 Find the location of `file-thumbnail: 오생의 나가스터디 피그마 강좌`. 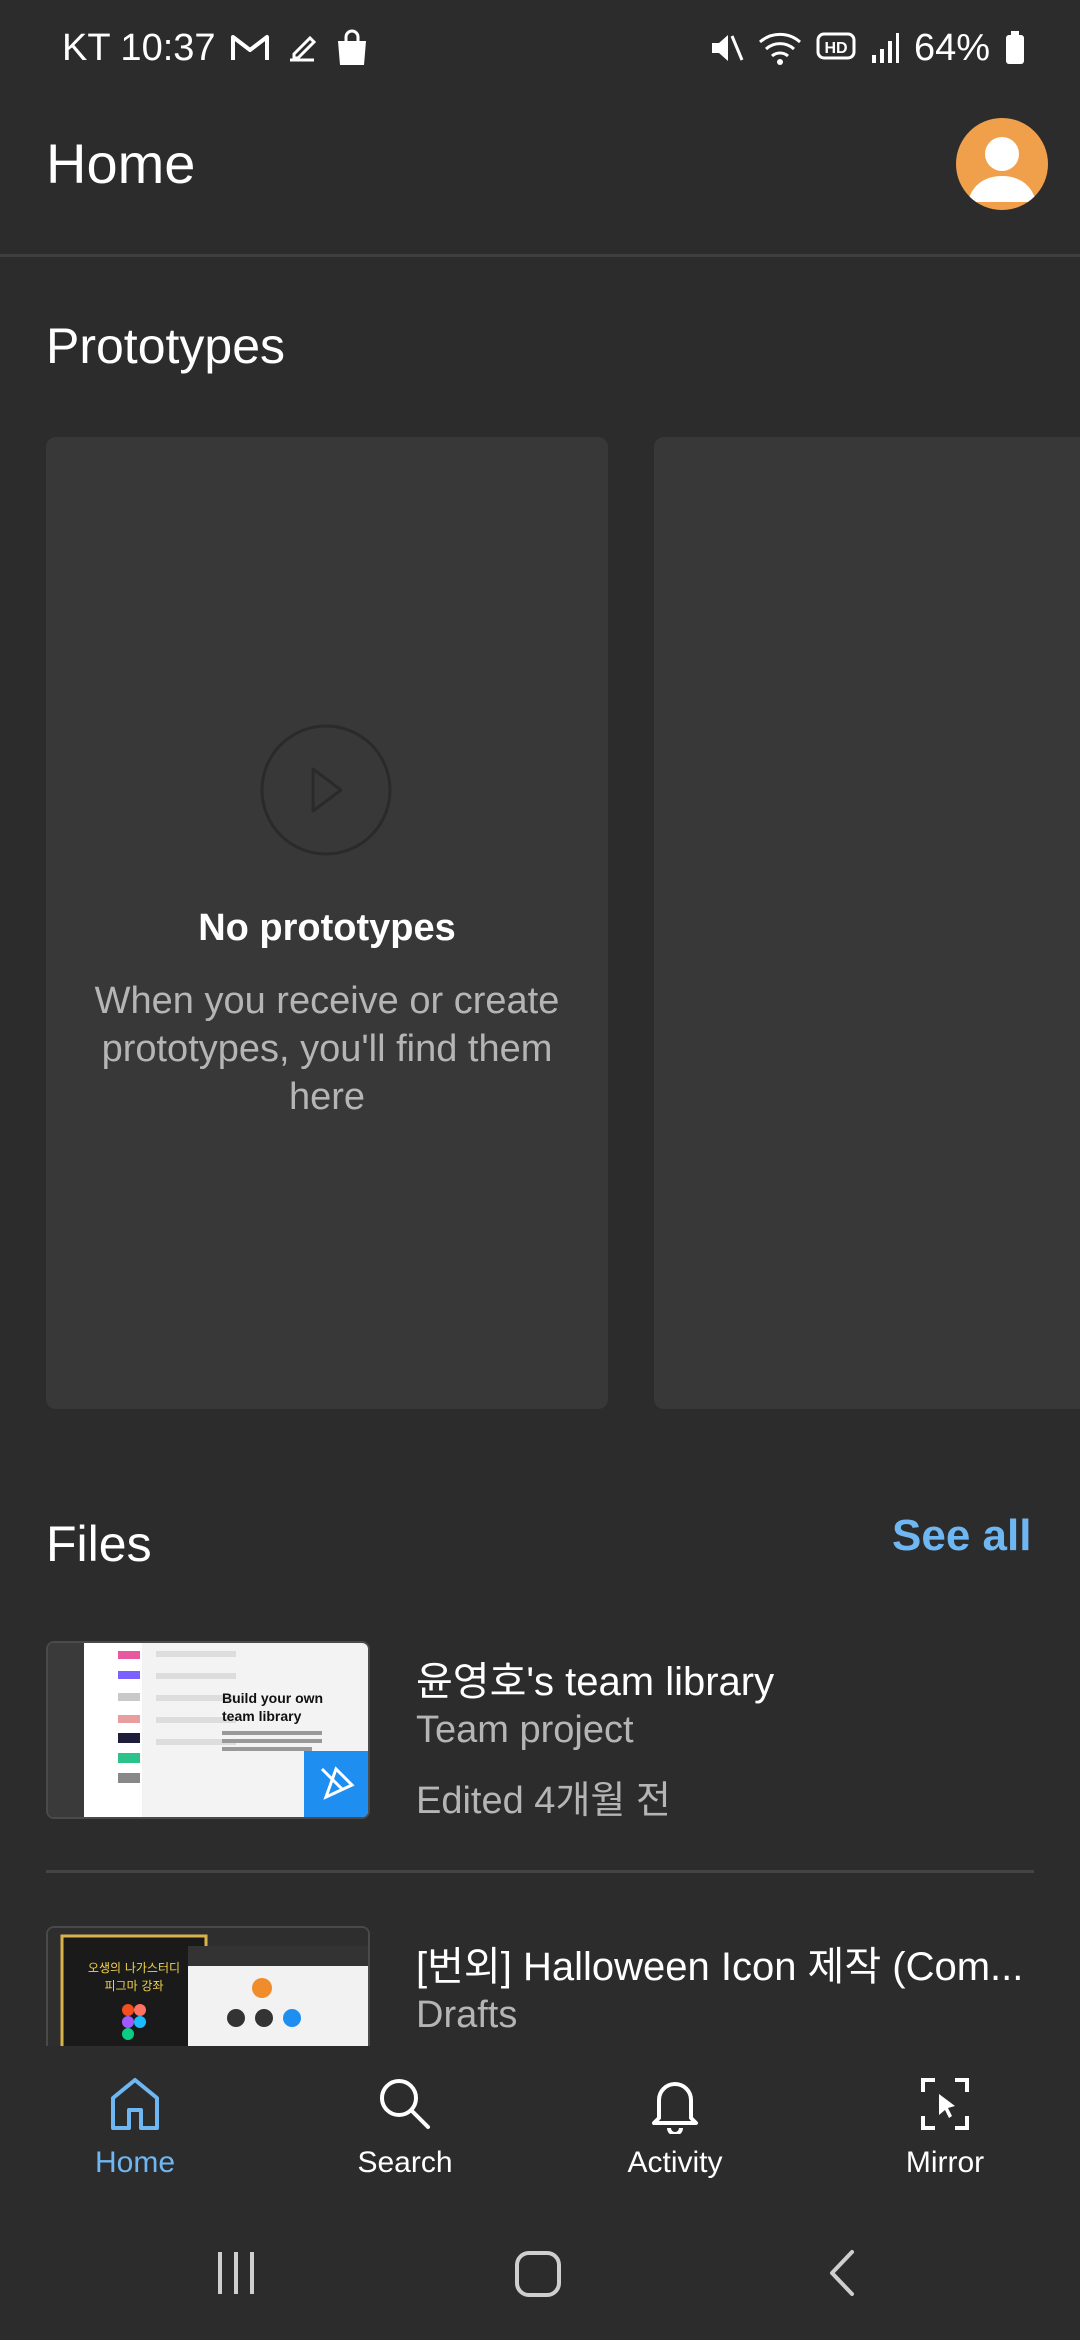

file-thumbnail: 오생의 나가스터디 피그마 강좌 is located at coordinates (208, 1986).